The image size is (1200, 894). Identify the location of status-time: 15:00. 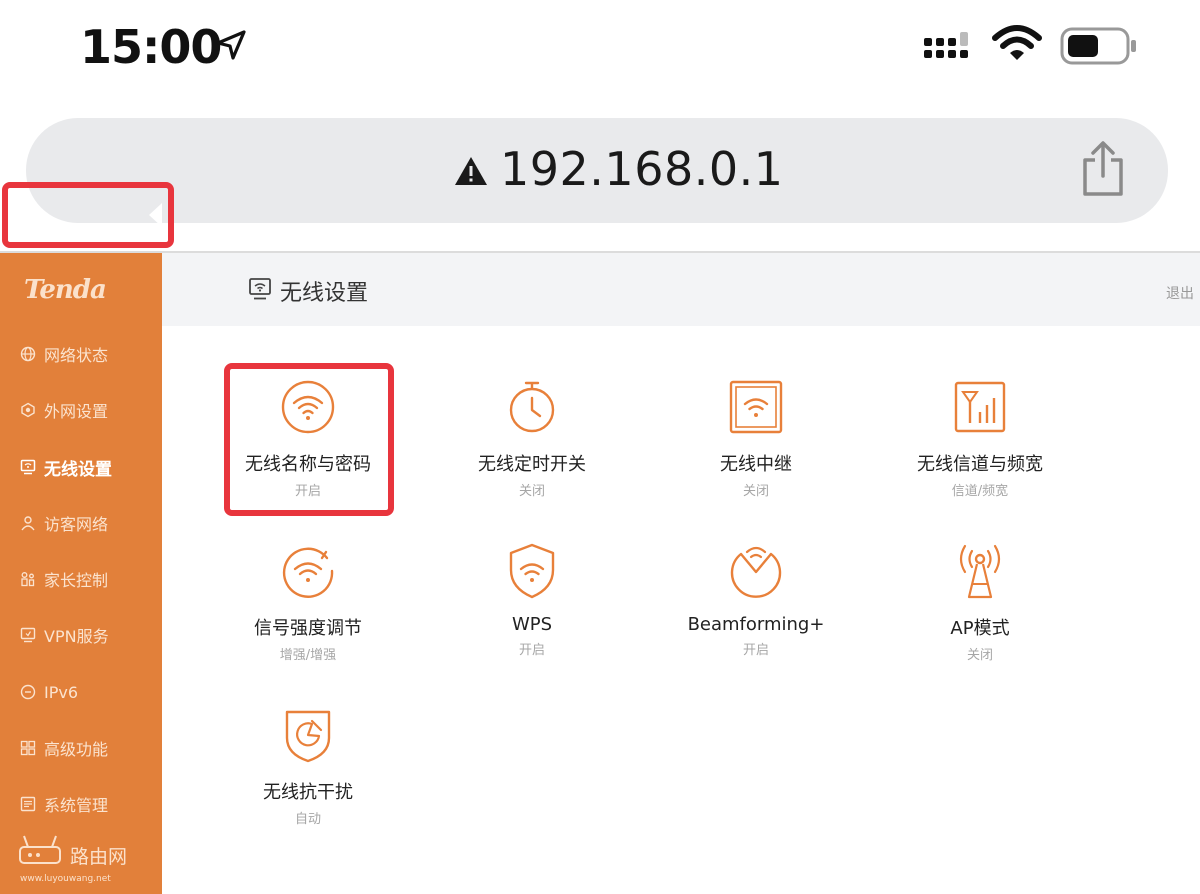
(151, 47).